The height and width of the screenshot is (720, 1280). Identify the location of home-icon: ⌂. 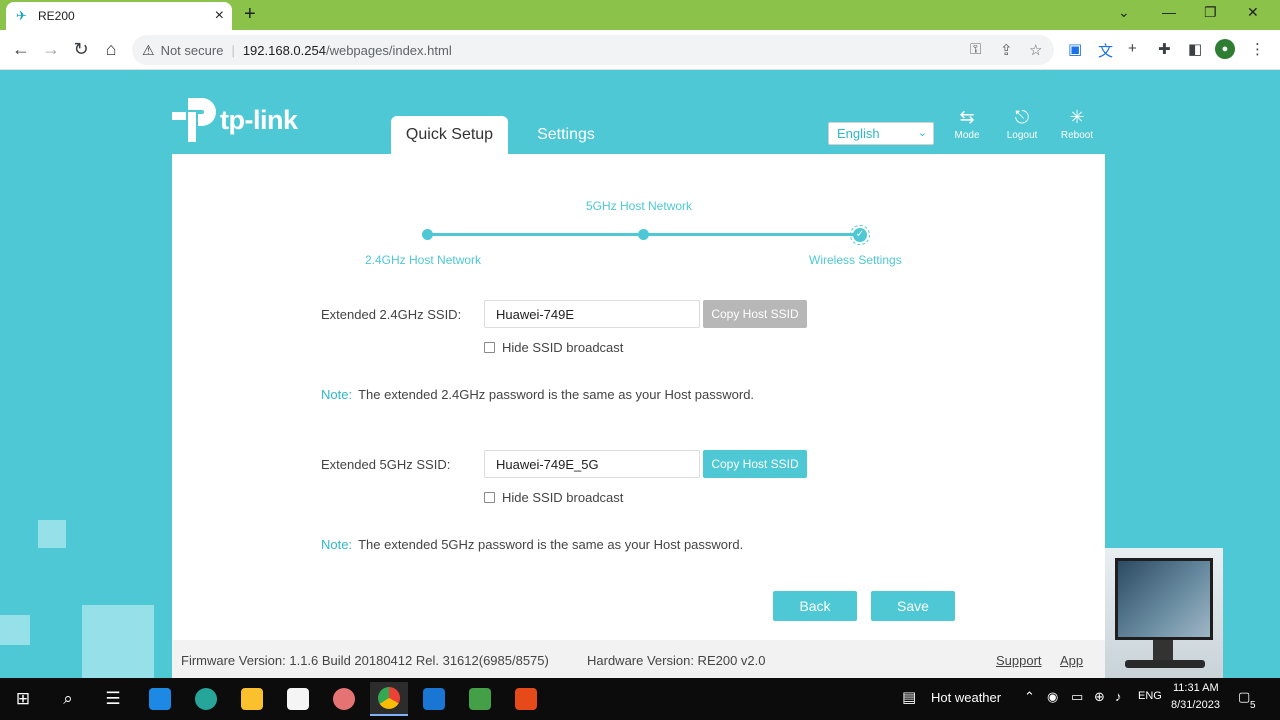
(111, 49).